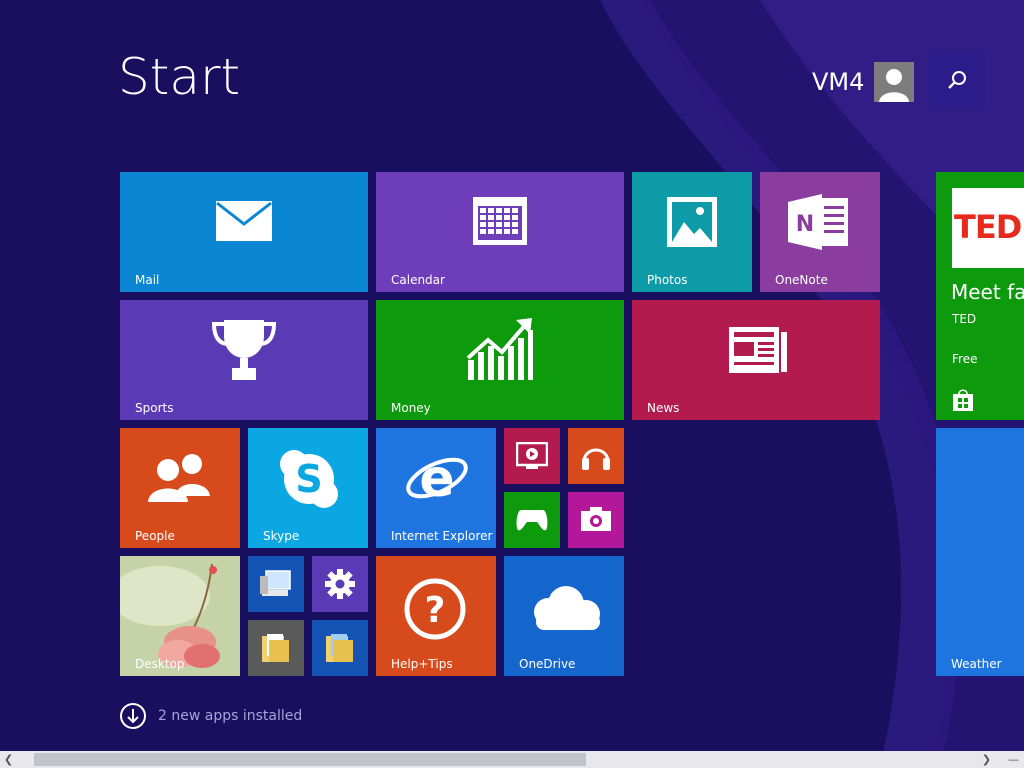 Image resolution: width=1024 pixels, height=768 pixels. I want to click on svg-text: e, so click(436, 479).